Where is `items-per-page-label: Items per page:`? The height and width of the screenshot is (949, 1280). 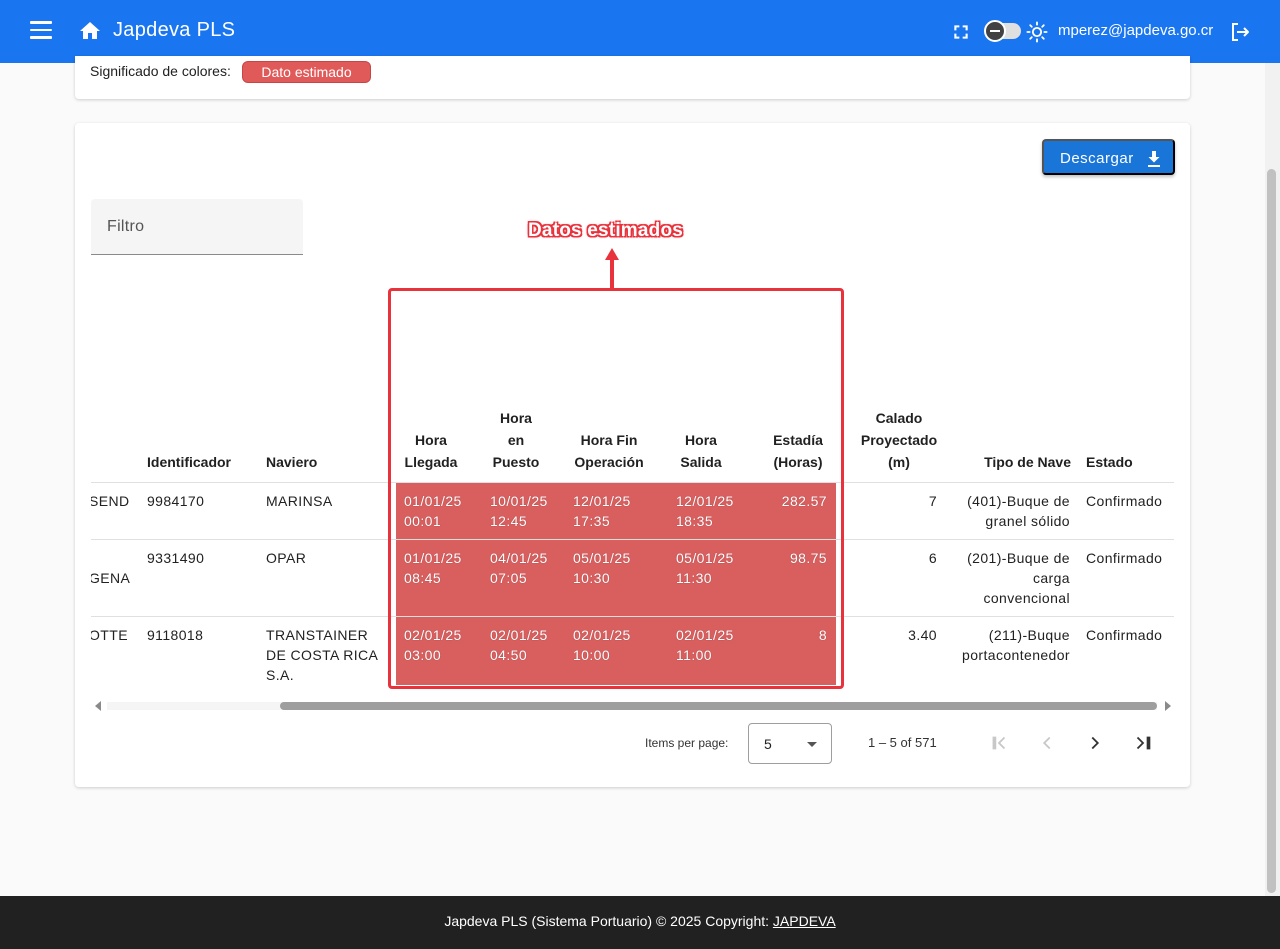
items-per-page-label: Items per page: is located at coordinates (687, 743).